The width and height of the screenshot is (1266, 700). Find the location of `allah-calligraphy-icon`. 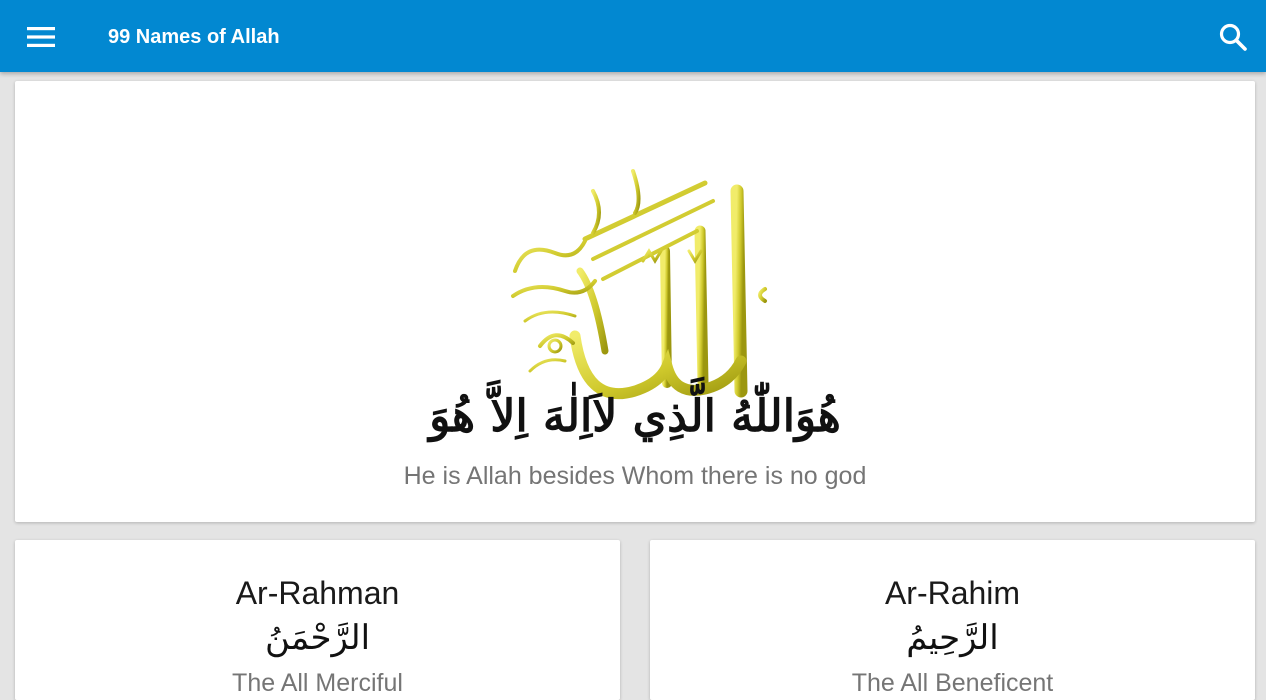

allah-calligraphy-icon is located at coordinates (639, 284).